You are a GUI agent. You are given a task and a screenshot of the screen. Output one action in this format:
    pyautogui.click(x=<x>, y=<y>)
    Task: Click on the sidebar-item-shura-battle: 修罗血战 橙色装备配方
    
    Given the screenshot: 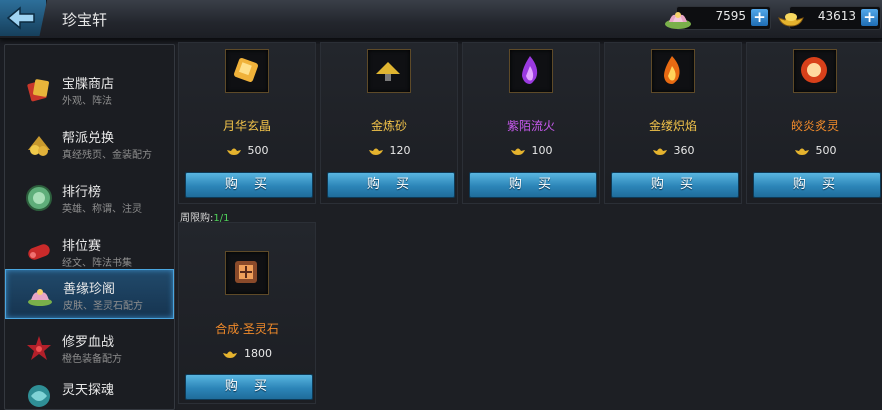 What is the action you would take?
    pyautogui.click(x=89, y=348)
    